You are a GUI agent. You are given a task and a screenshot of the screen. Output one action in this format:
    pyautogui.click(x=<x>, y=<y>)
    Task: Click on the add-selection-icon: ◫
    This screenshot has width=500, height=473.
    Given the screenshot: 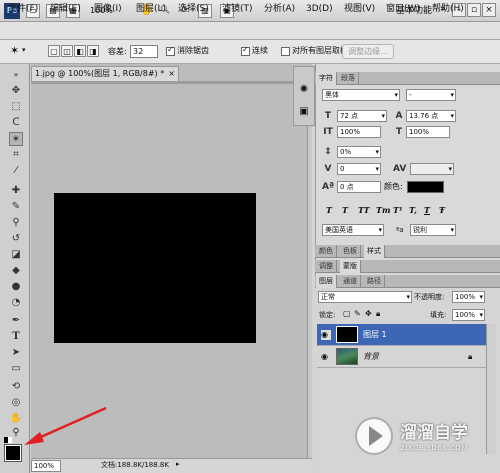 What is the action you would take?
    pyautogui.click(x=67, y=51)
    